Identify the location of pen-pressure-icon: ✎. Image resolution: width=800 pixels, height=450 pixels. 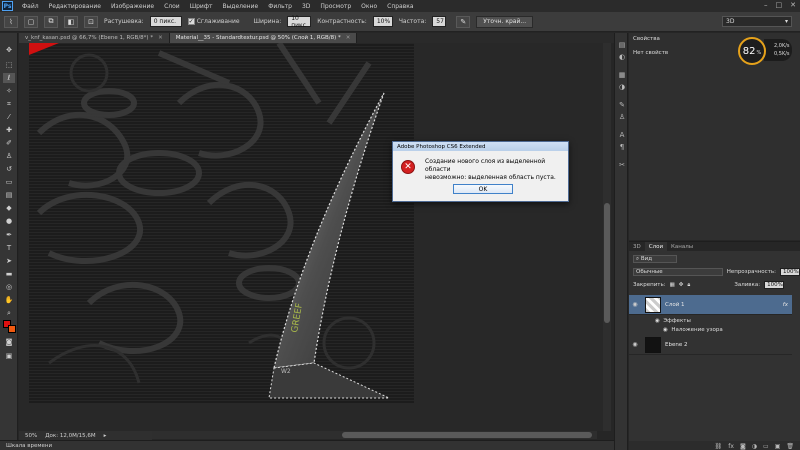
(463, 21).